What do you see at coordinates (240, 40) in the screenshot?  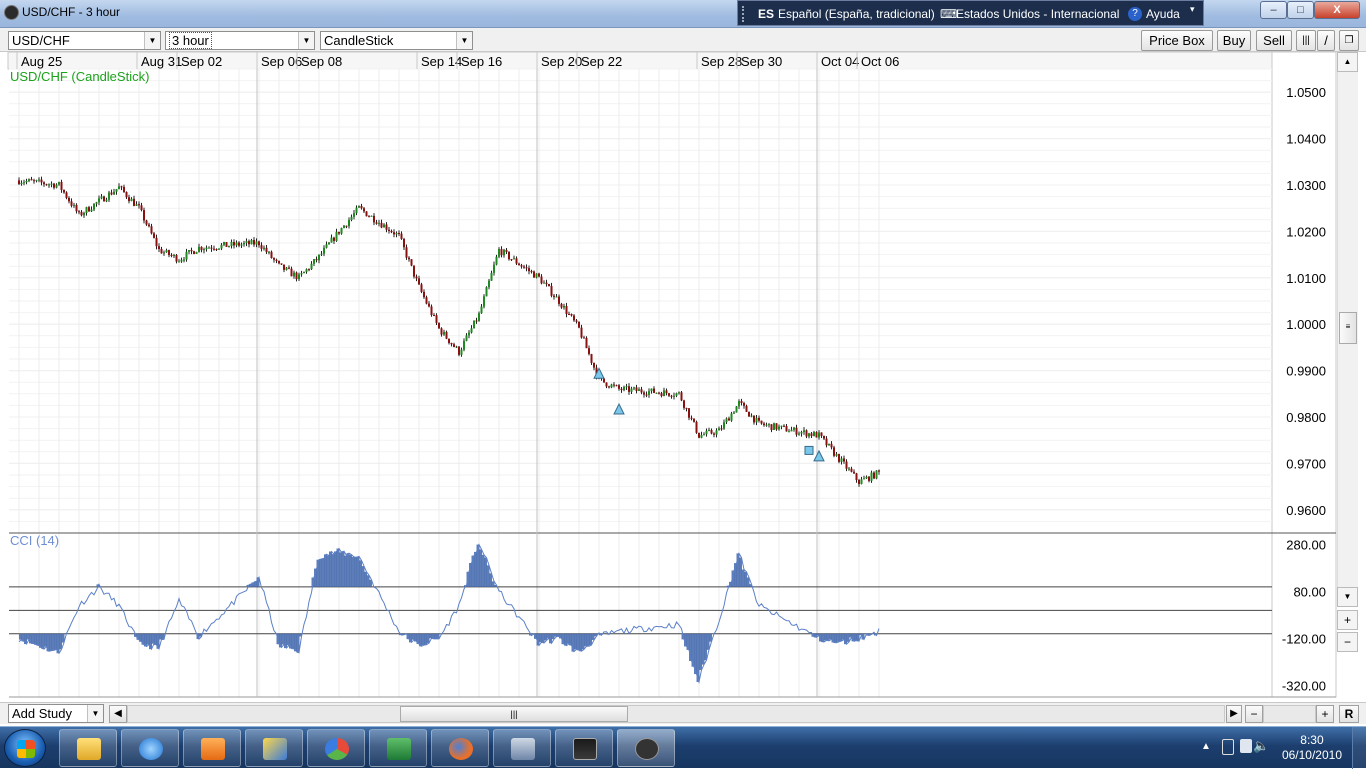 I see `interval-select: 3 hour ▼` at bounding box center [240, 40].